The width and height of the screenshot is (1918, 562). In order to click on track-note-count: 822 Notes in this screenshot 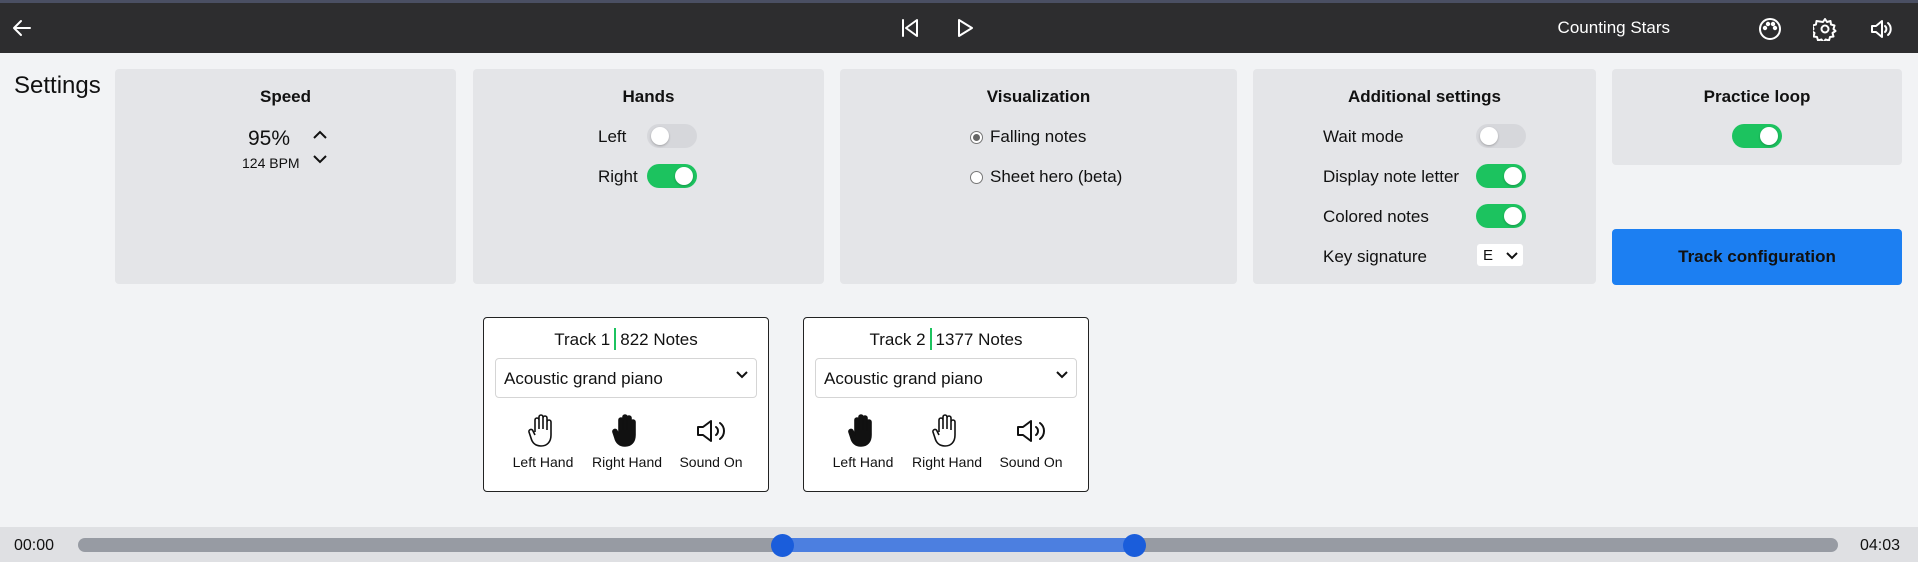, I will do `click(659, 339)`.